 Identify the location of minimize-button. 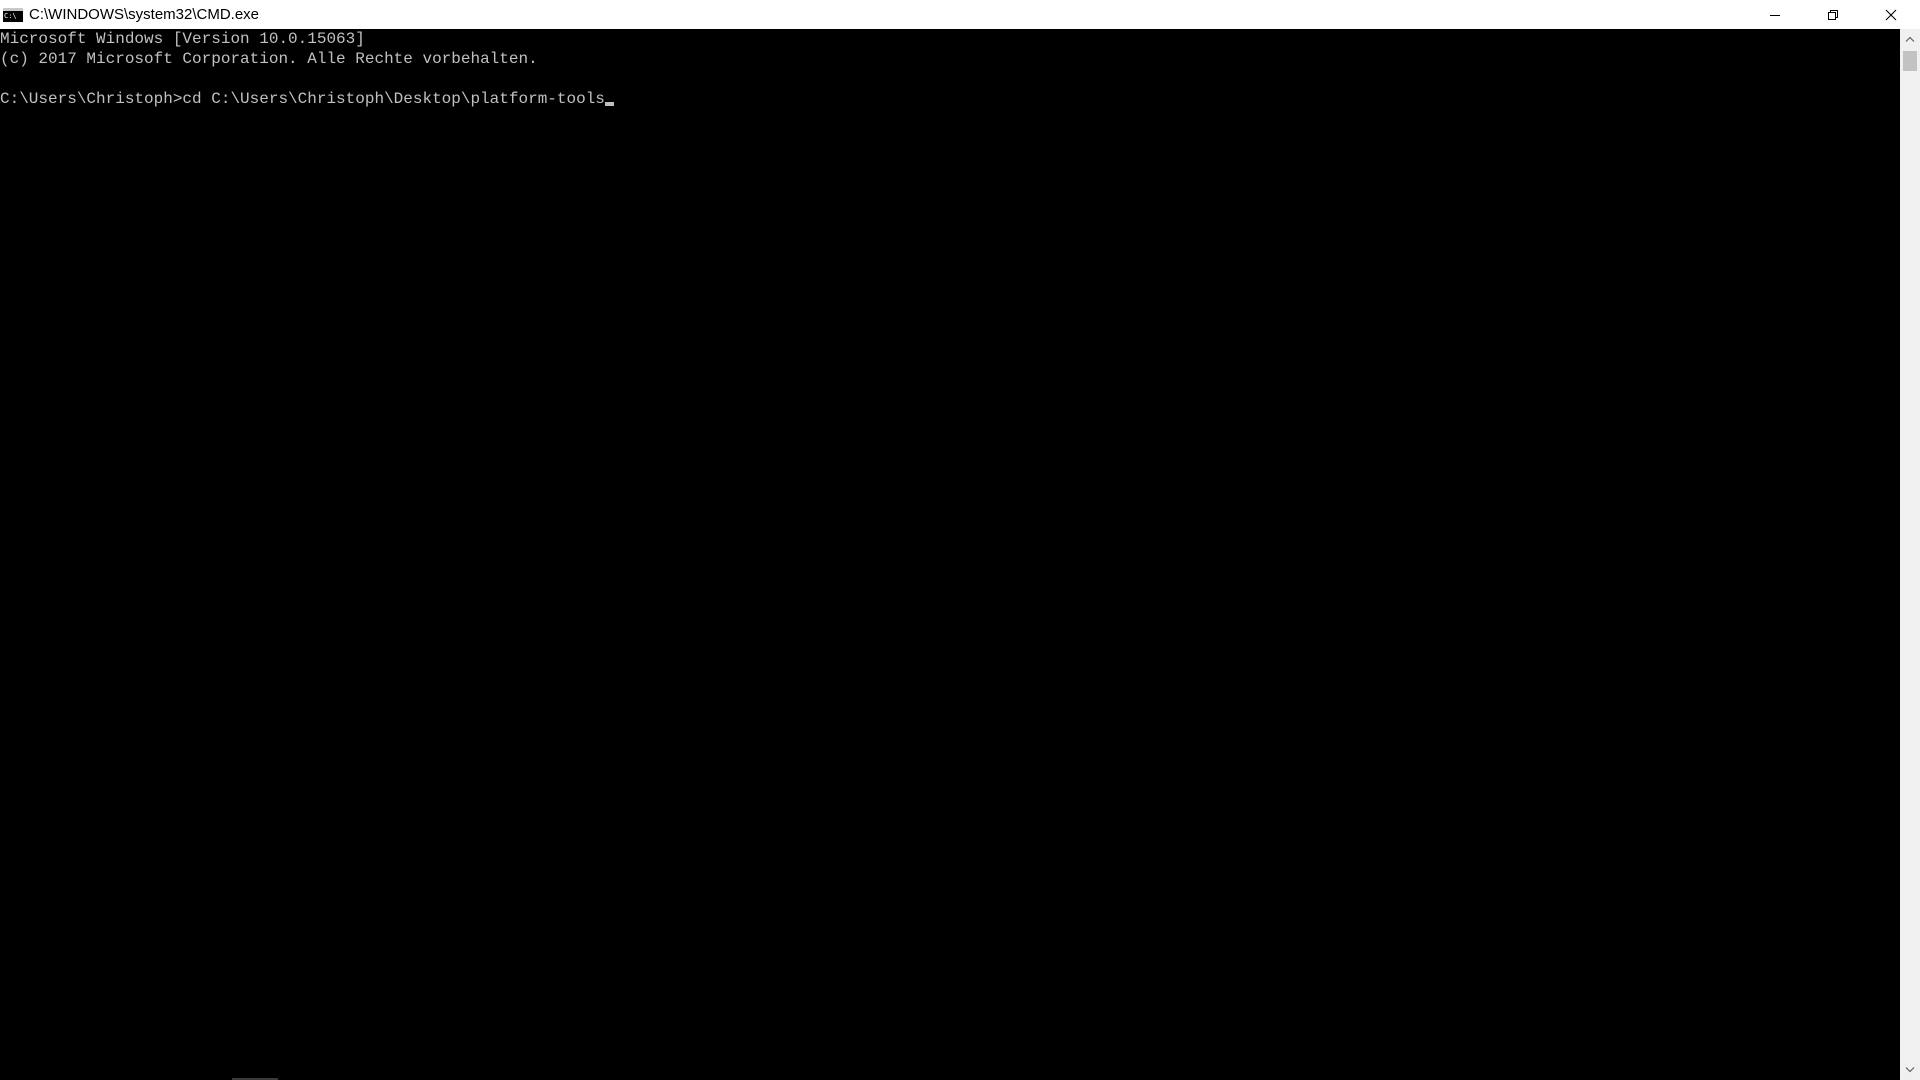
(1775, 14).